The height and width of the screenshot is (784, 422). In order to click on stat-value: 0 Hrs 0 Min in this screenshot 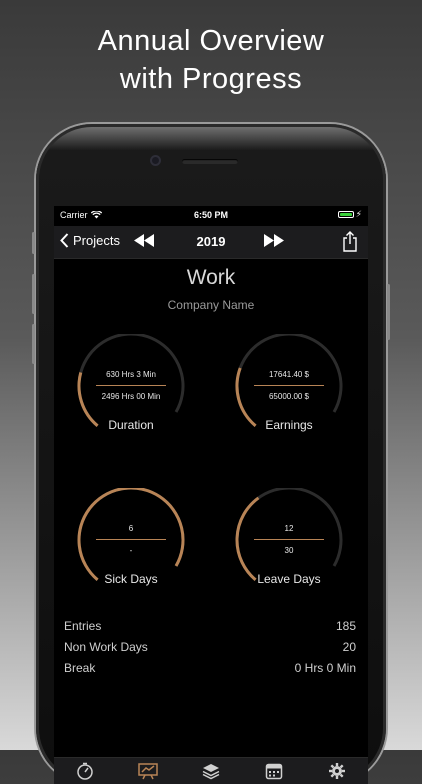, I will do `click(325, 667)`.